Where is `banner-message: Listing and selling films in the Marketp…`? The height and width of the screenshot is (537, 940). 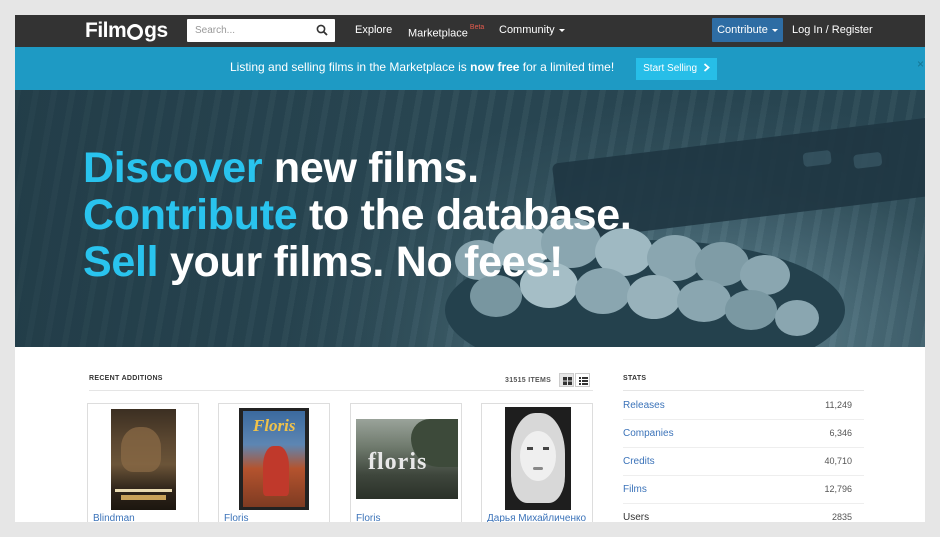
banner-message: Listing and selling films in the Marketp… is located at coordinates (422, 67).